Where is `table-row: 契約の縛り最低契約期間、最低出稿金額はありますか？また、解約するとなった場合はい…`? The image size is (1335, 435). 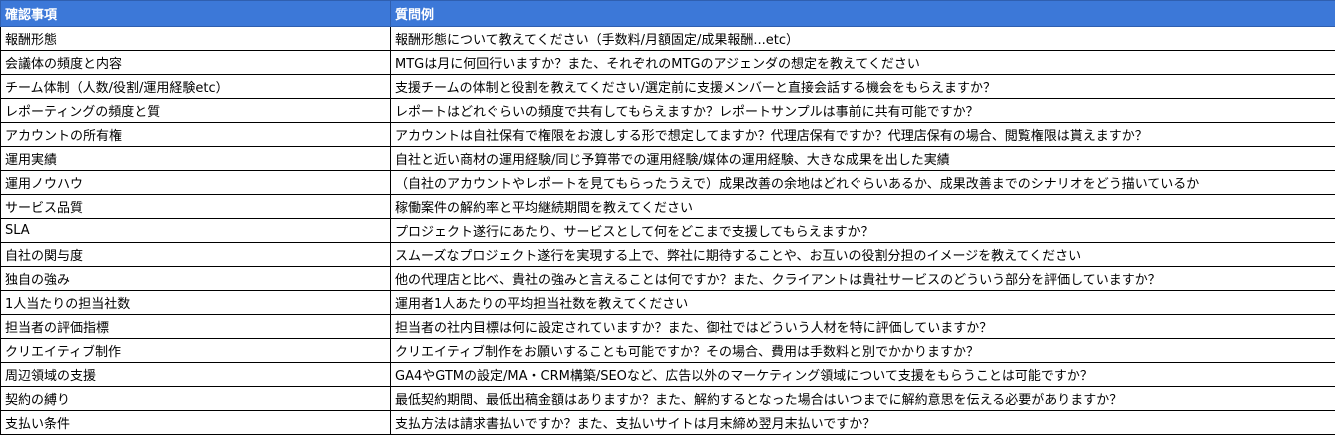 table-row: 契約の縛り最低契約期間、最低出稿金額はありますか？また、解約するとなった場合はい… is located at coordinates (668, 399).